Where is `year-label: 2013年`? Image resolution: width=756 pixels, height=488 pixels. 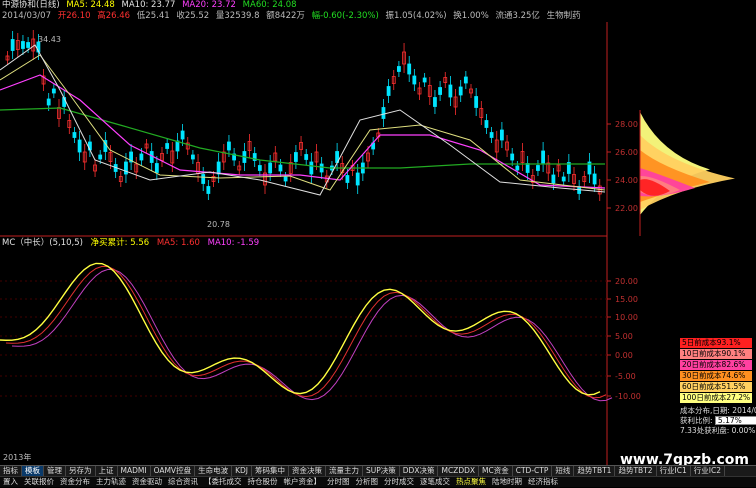
year-label: 2013年 is located at coordinates (17, 457).